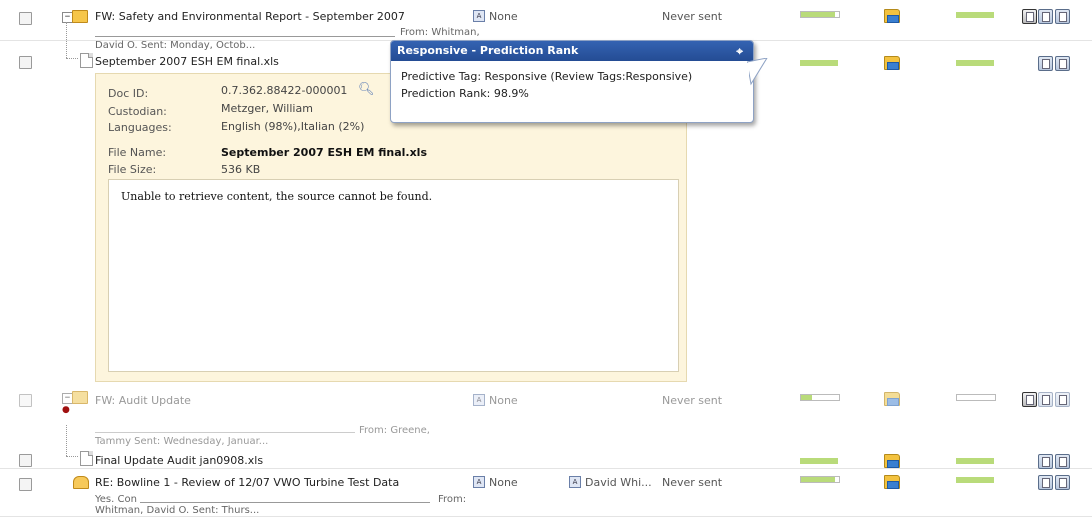 This screenshot has height=520, width=1092. I want to click on flag-icon: ●, so click(66, 410).